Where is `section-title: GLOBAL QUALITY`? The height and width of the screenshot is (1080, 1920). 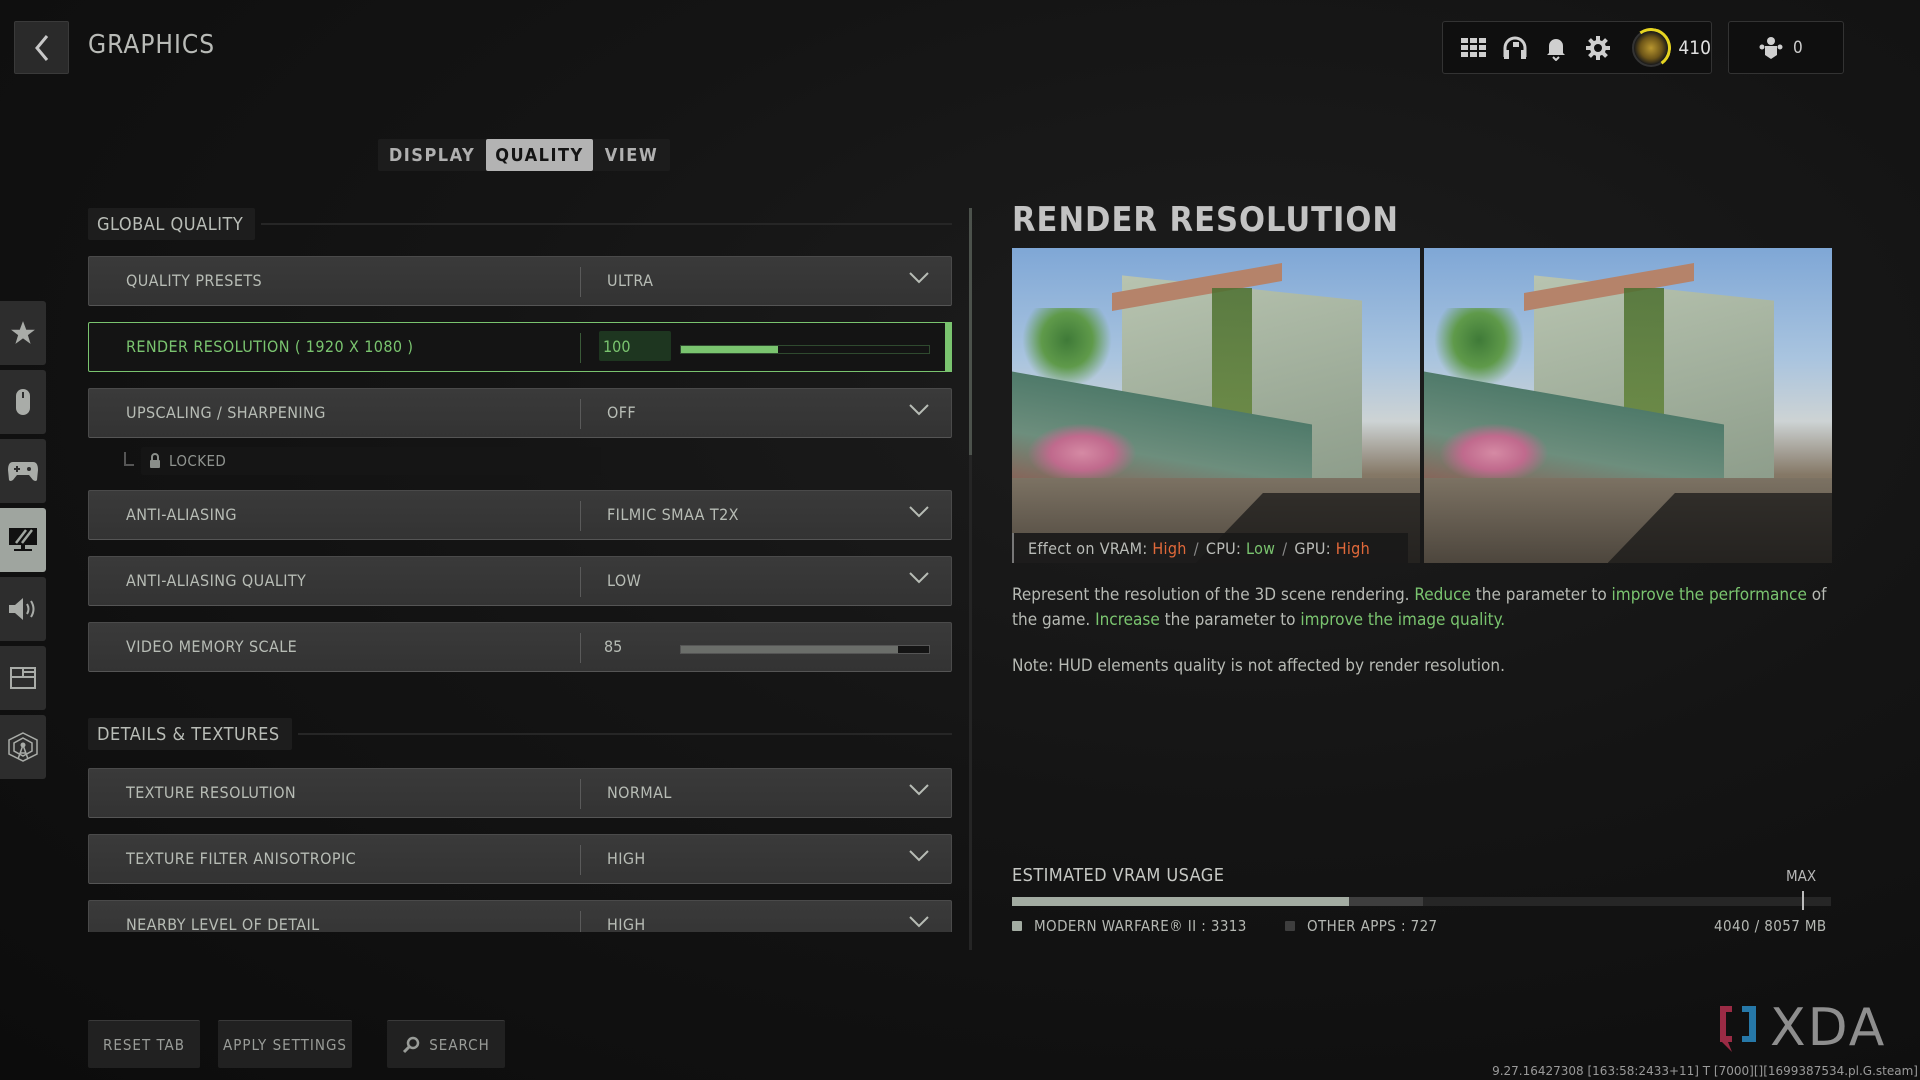
section-title: GLOBAL QUALITY is located at coordinates (172, 224).